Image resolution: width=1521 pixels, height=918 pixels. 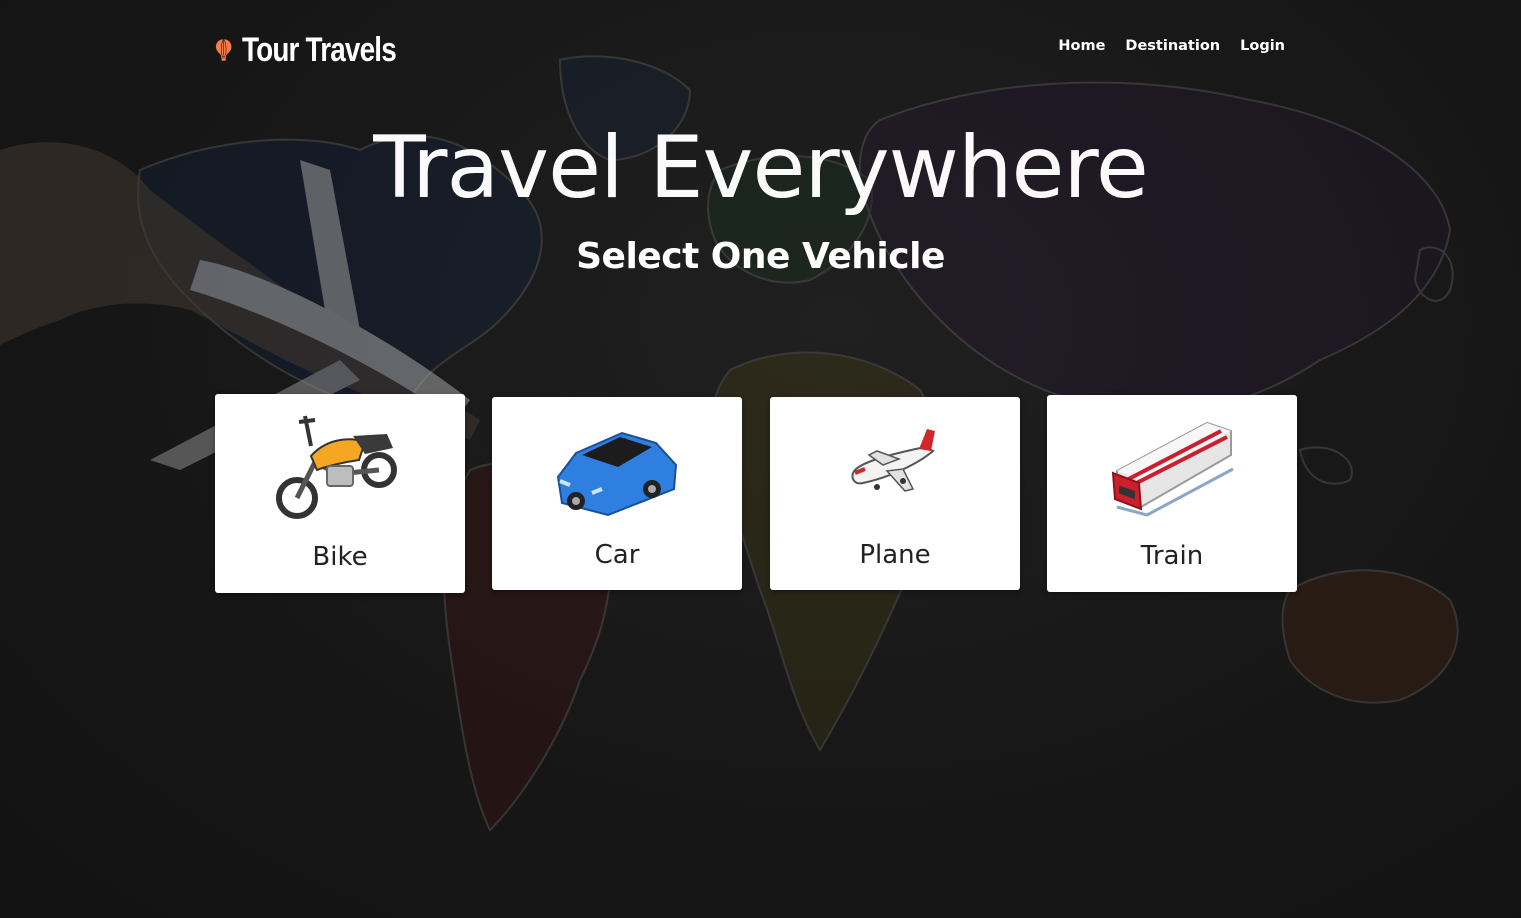 I want to click on vehicle-label-car: Car, so click(x=617, y=555).